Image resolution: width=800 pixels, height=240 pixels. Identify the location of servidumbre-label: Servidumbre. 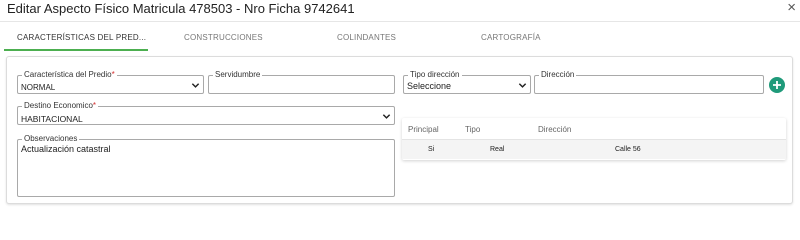
(238, 75).